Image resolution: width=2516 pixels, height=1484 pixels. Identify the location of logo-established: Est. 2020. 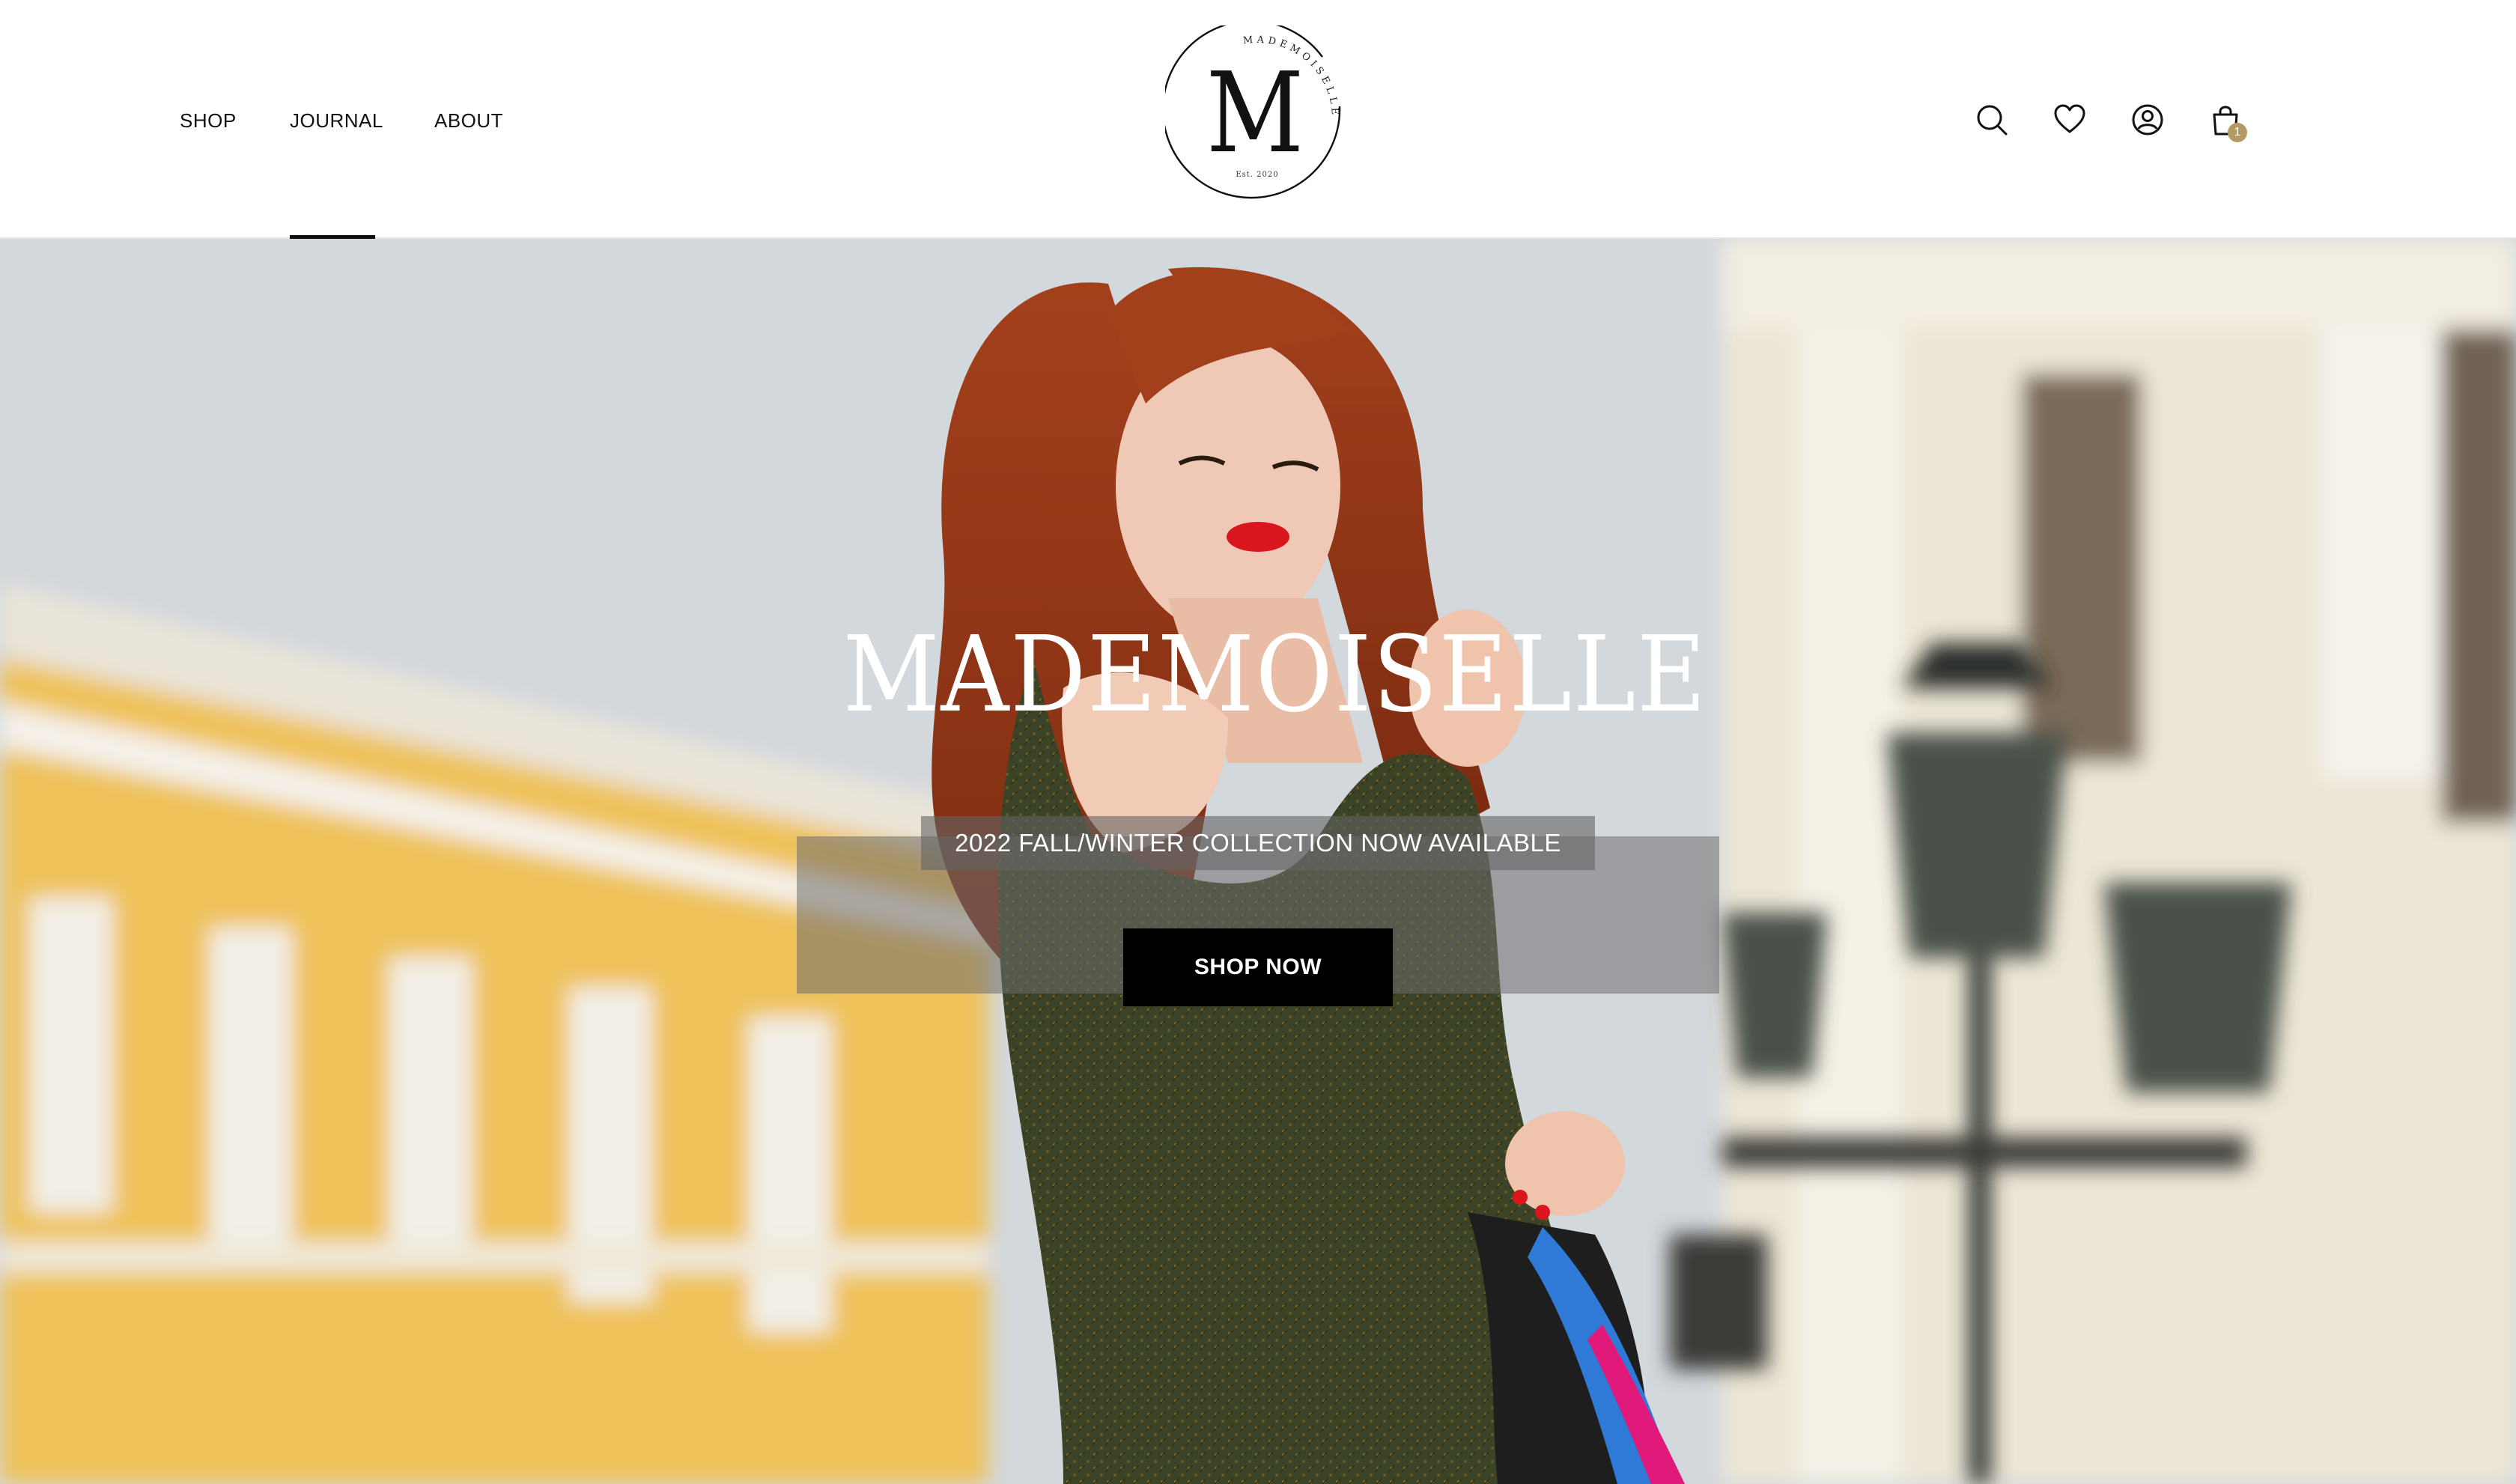
(1257, 175).